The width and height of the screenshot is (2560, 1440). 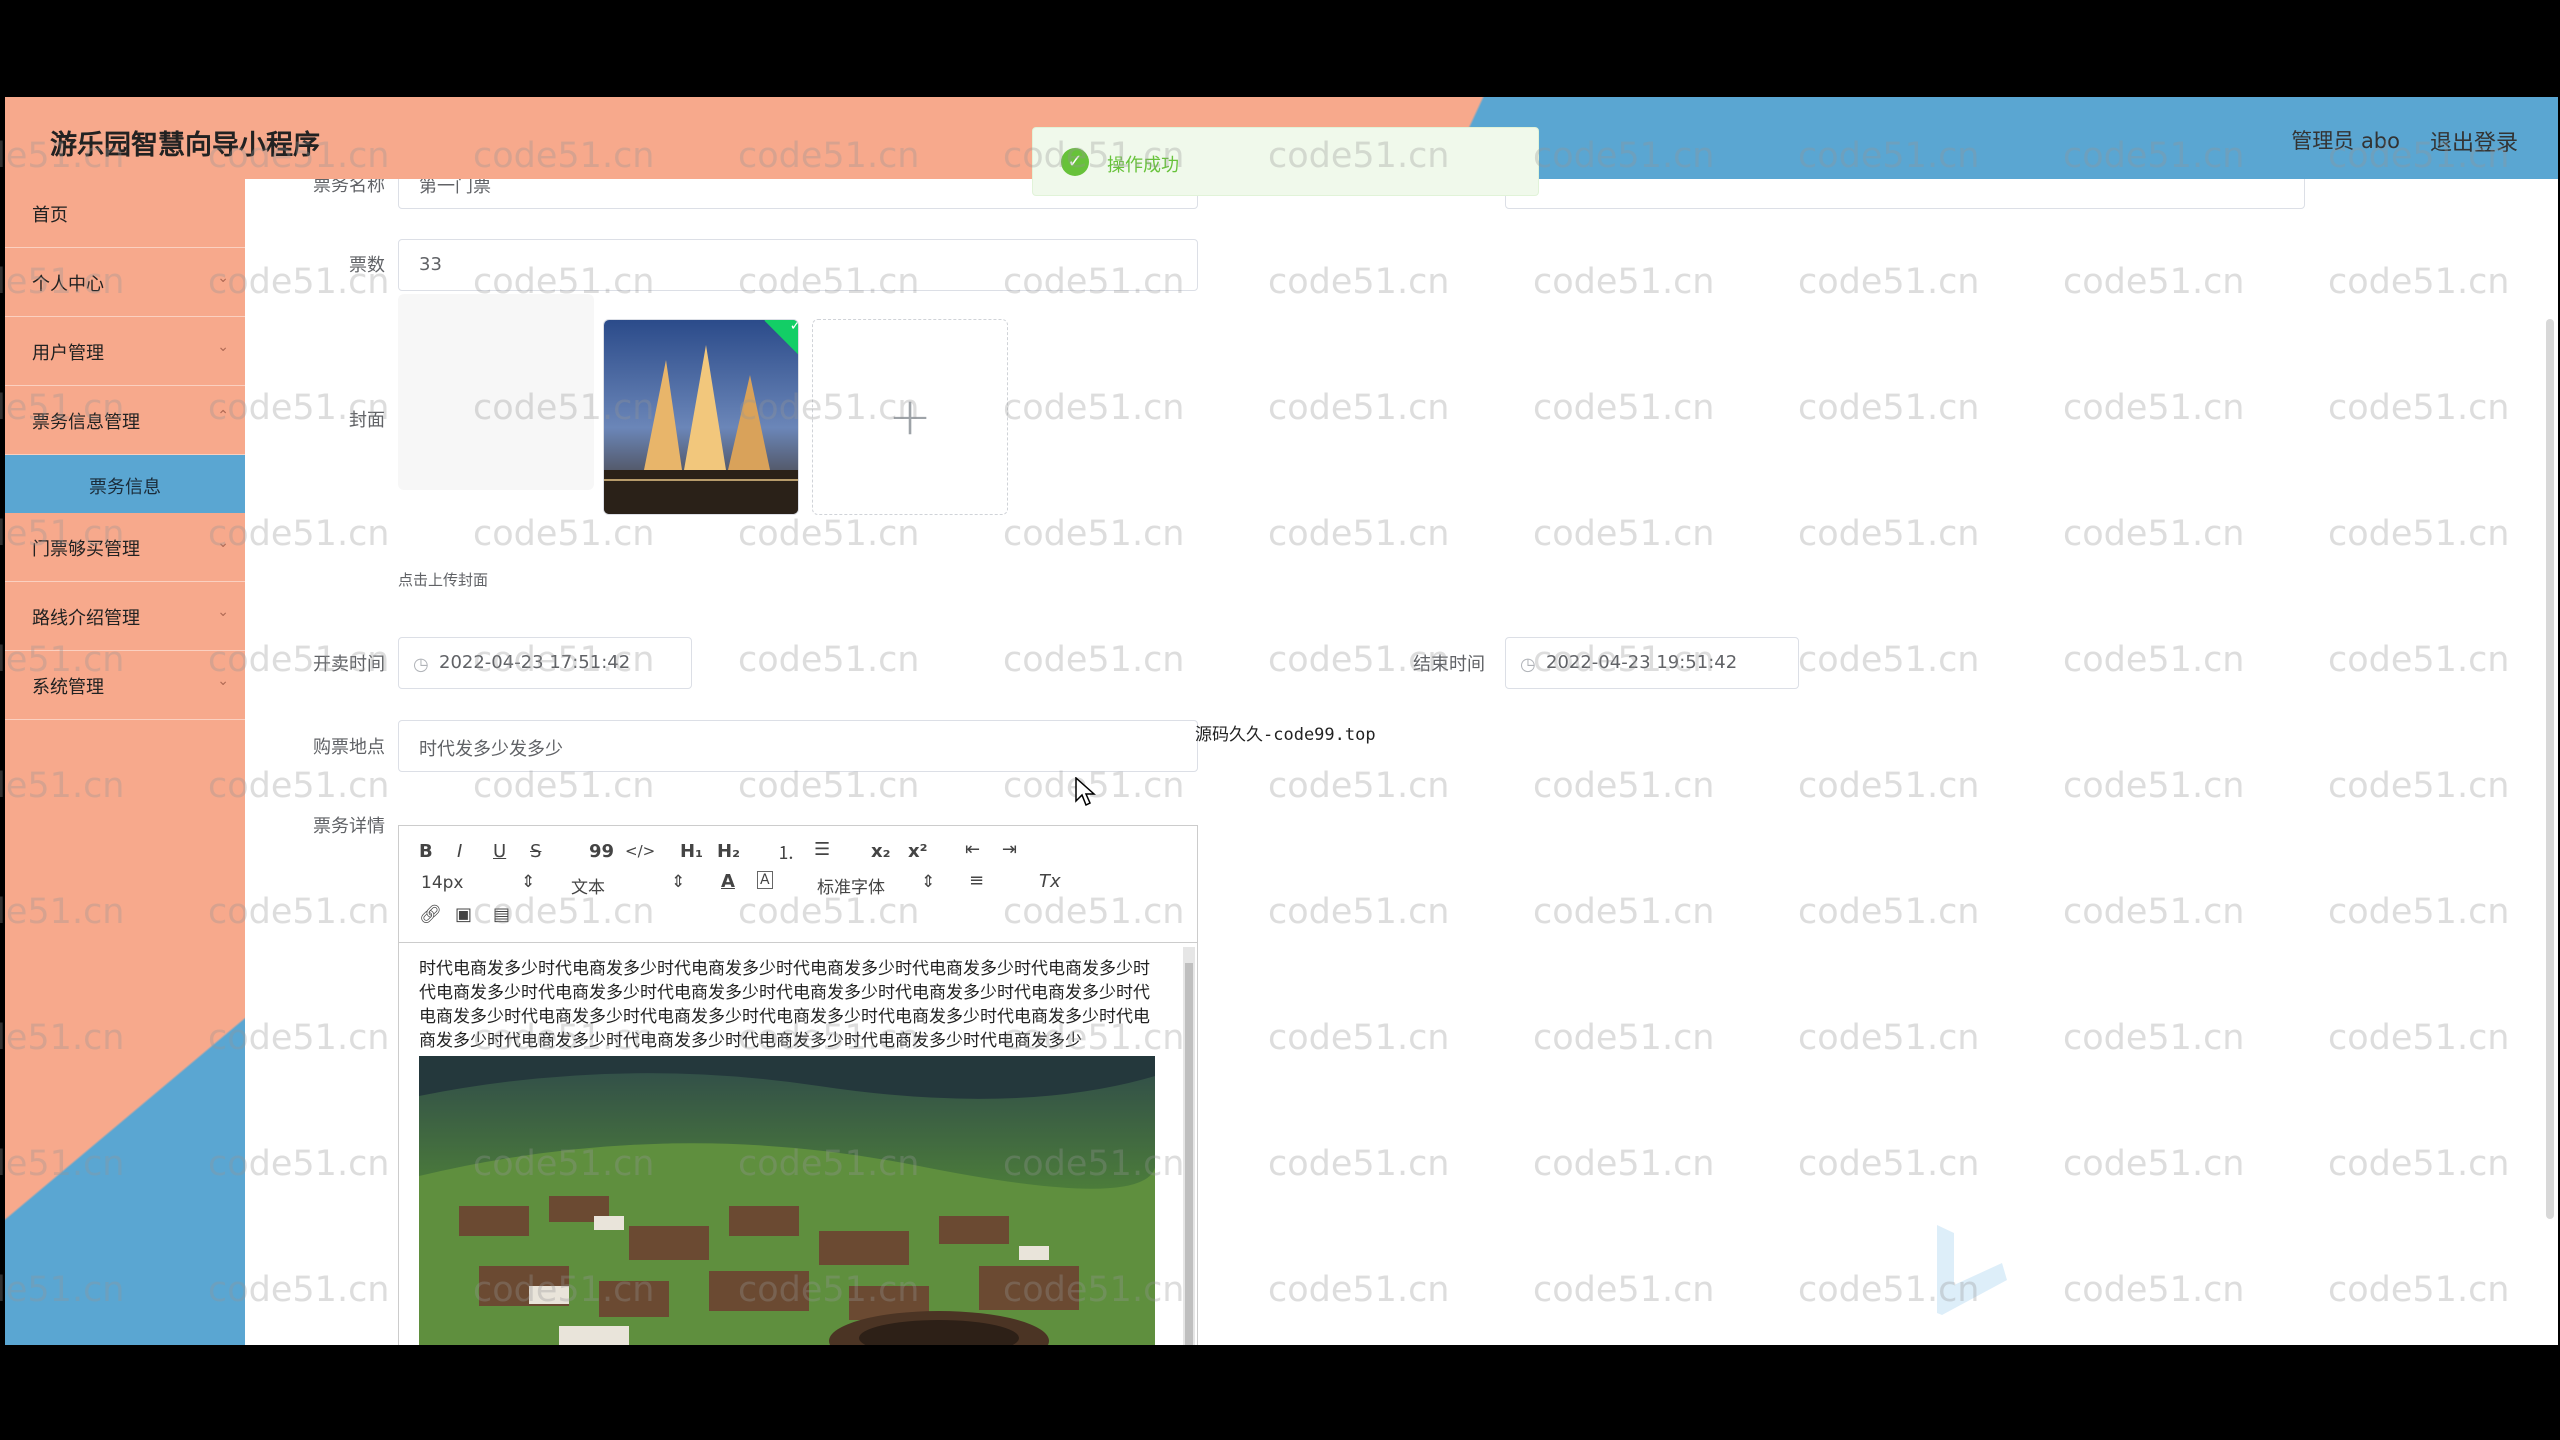 I want to click on code-block-button: </>, so click(x=640, y=851).